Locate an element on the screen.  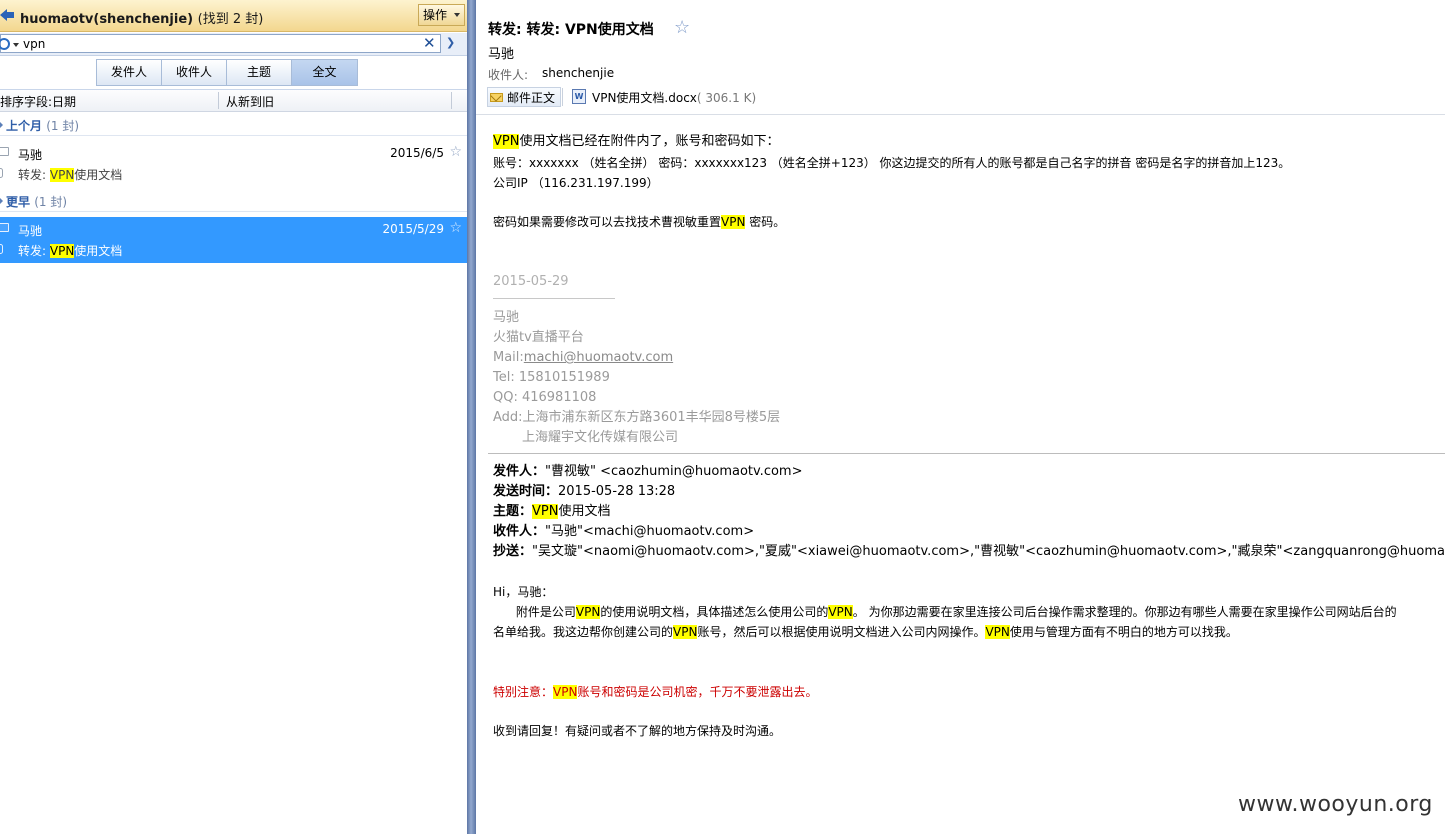
clear-search-icon: ✕ is located at coordinates (429, 43).